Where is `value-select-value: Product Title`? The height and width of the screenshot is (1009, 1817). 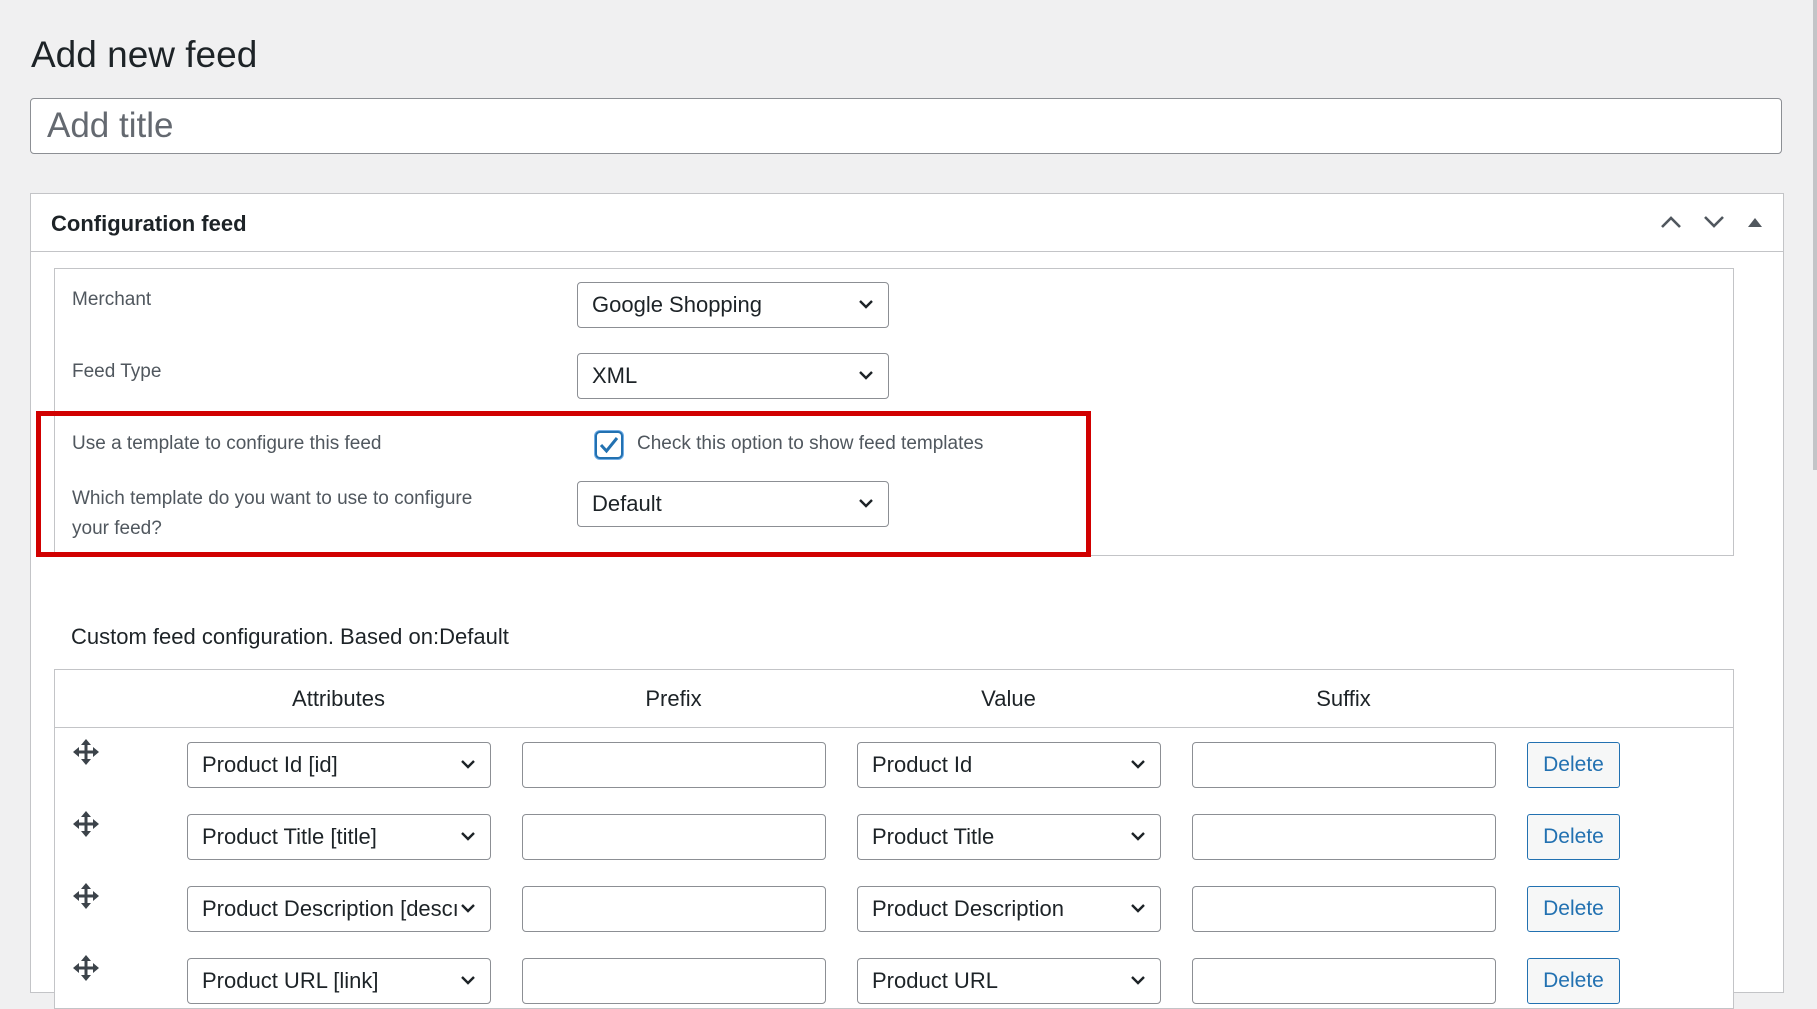 value-select-value: Product Title is located at coordinates (933, 836).